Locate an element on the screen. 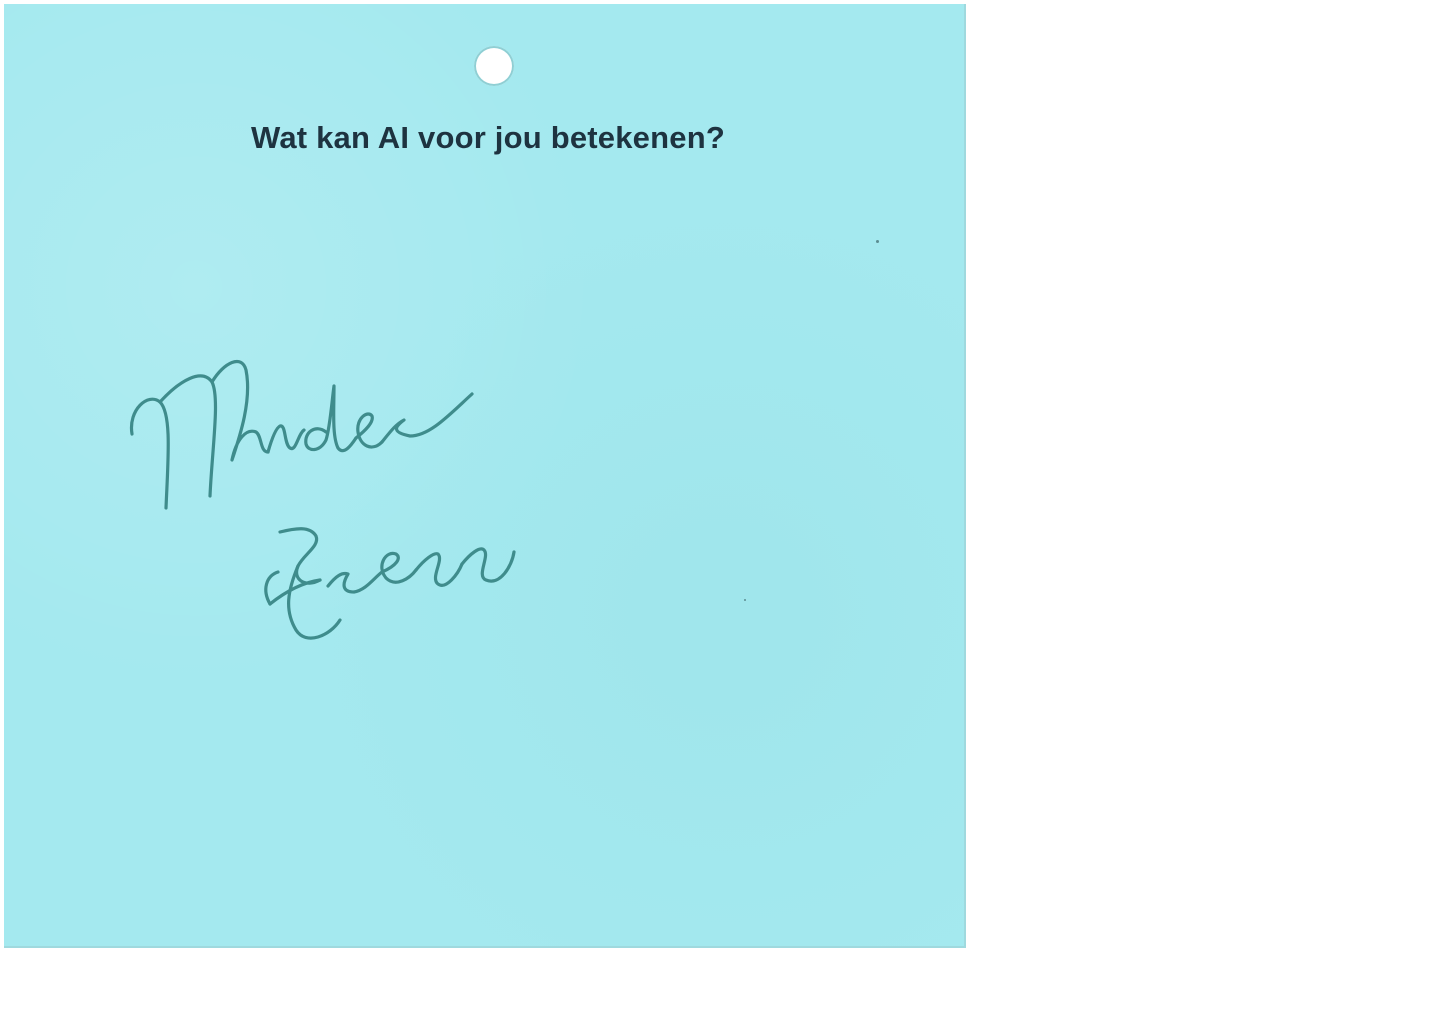  punch-hole is located at coordinates (494, 66).